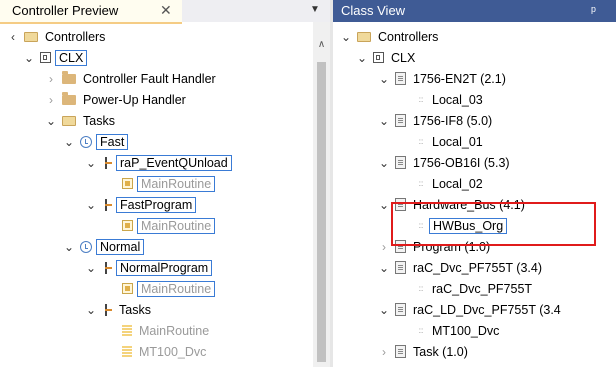 The width and height of the screenshot is (616, 367). I want to click on tree-item-label: Controller Fault Handler, so click(149, 78).